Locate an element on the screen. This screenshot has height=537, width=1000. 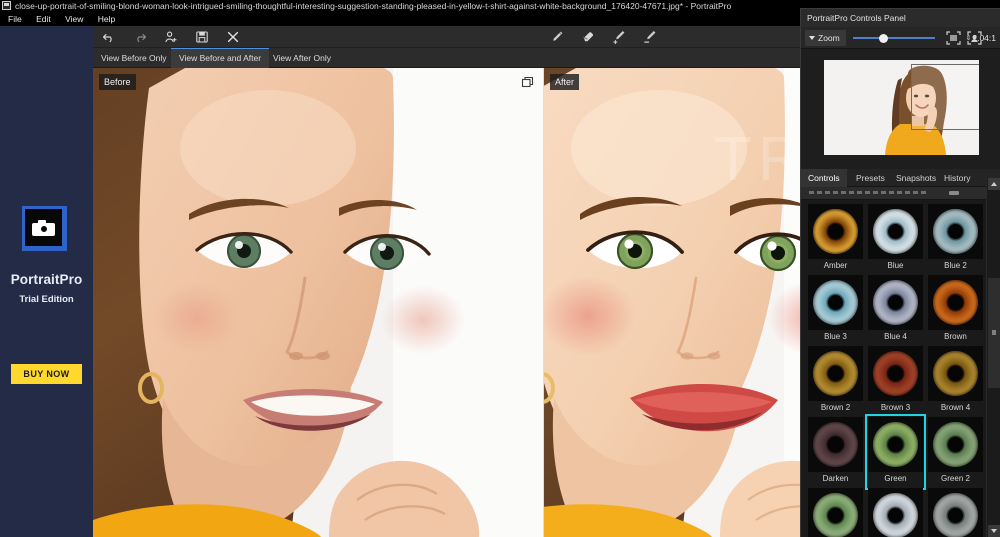
controls-panel-tabs: Controls Presets Snapshots History is located at coordinates (900, 178).